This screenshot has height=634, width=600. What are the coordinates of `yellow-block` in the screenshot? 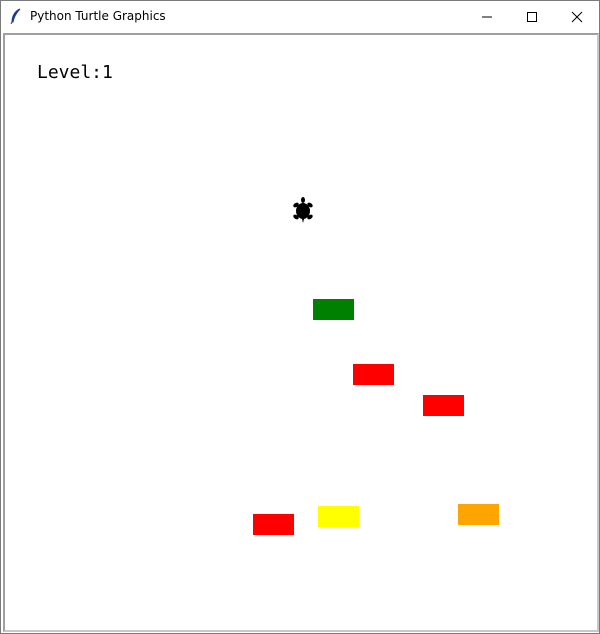 It's located at (338, 516).